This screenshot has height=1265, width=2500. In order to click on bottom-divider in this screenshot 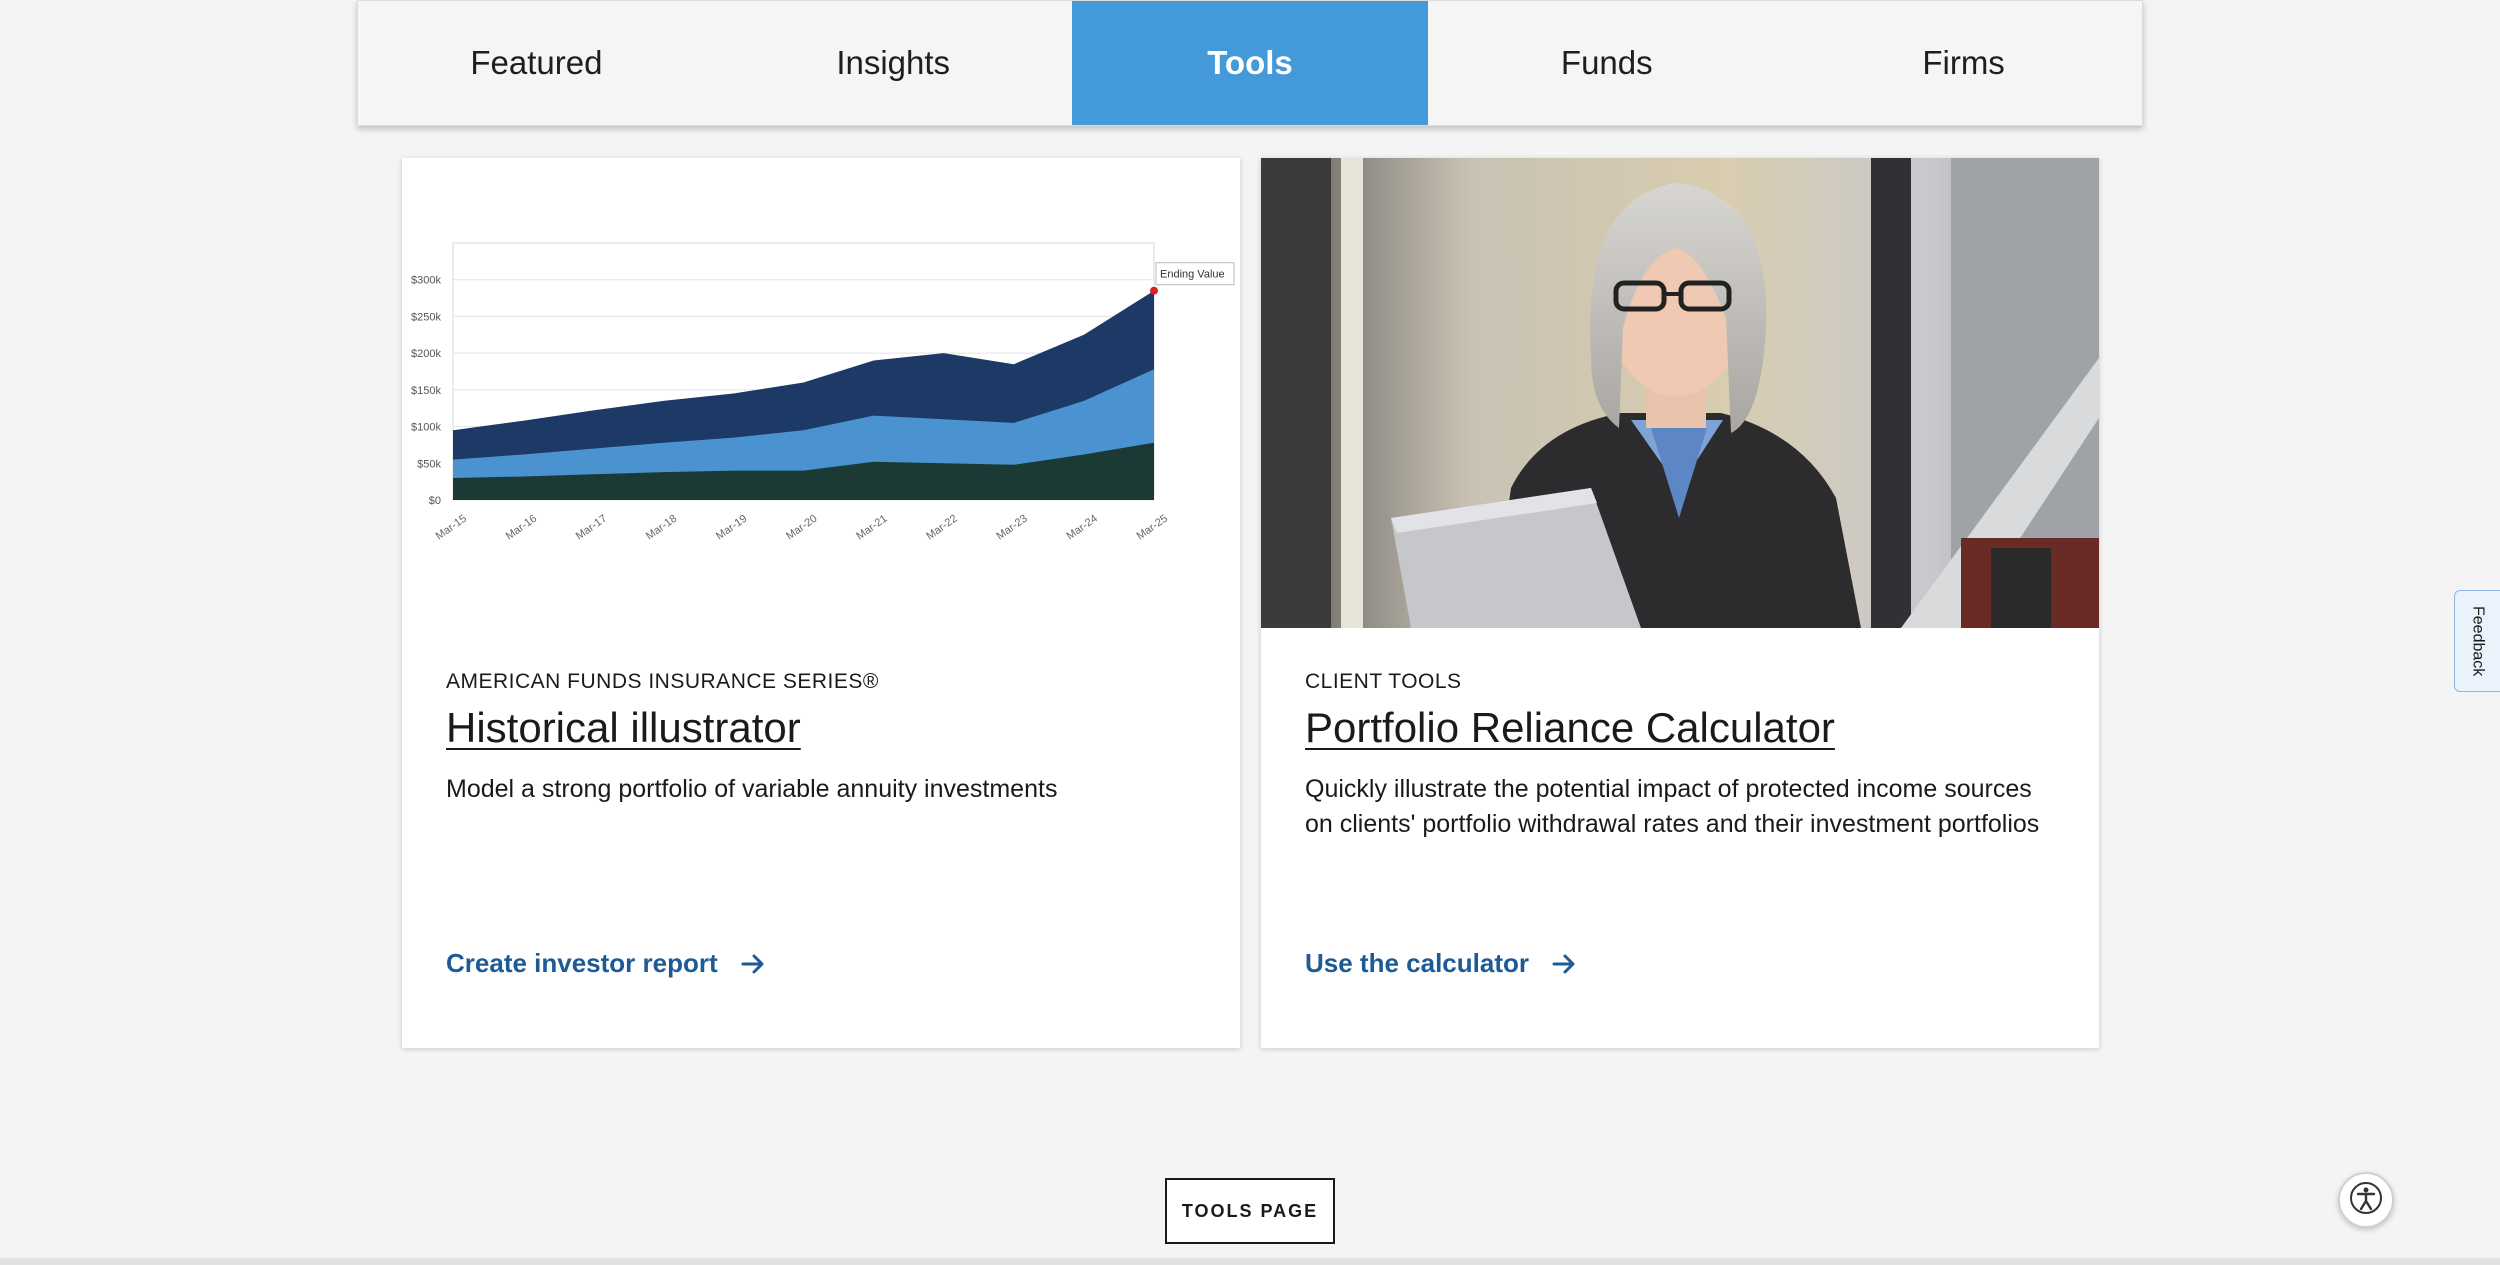, I will do `click(1250, 1261)`.